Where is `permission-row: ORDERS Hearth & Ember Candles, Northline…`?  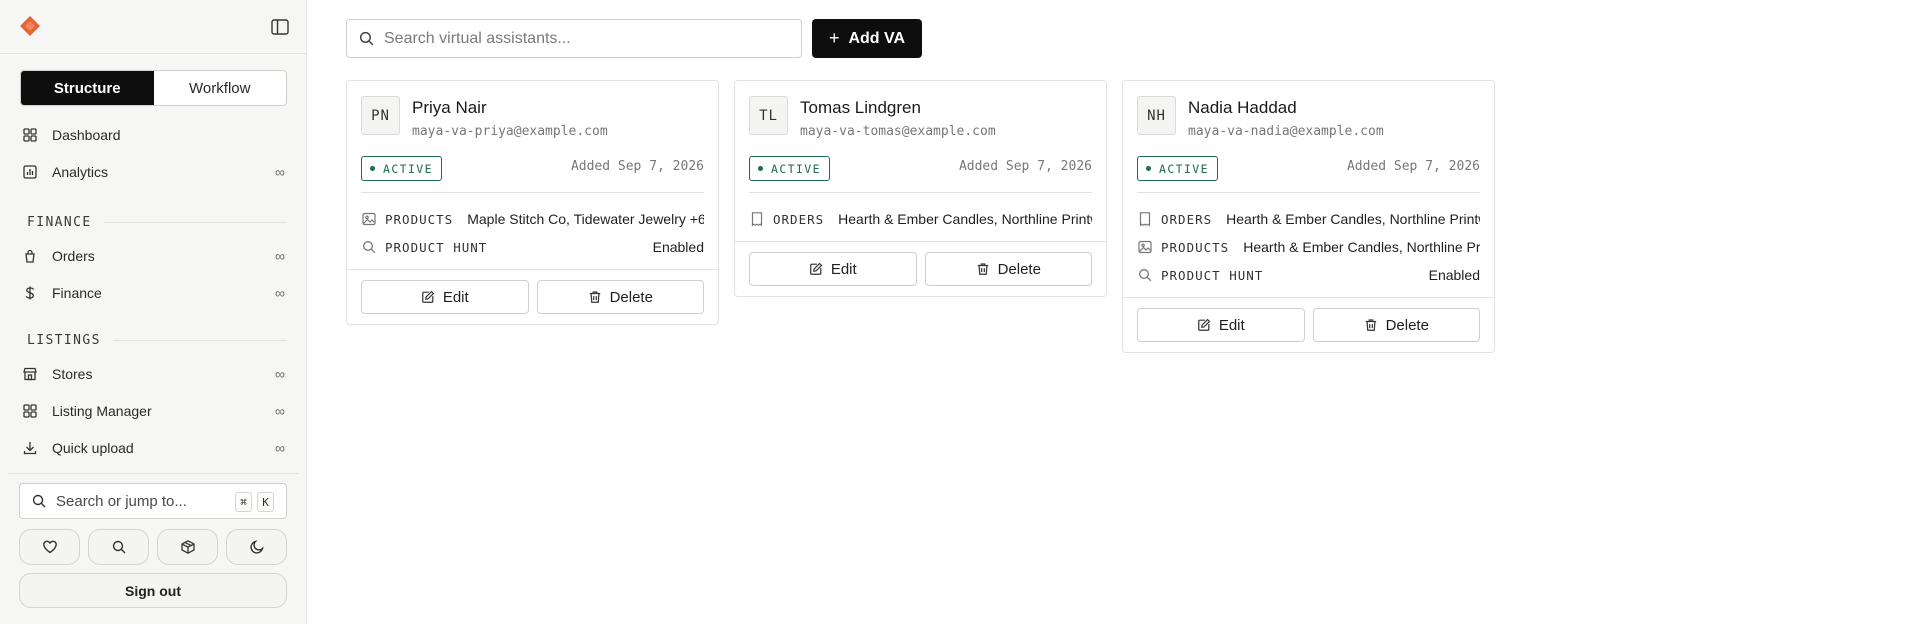 permission-row: ORDERS Hearth & Ember Candles, Northline… is located at coordinates (1308, 219).